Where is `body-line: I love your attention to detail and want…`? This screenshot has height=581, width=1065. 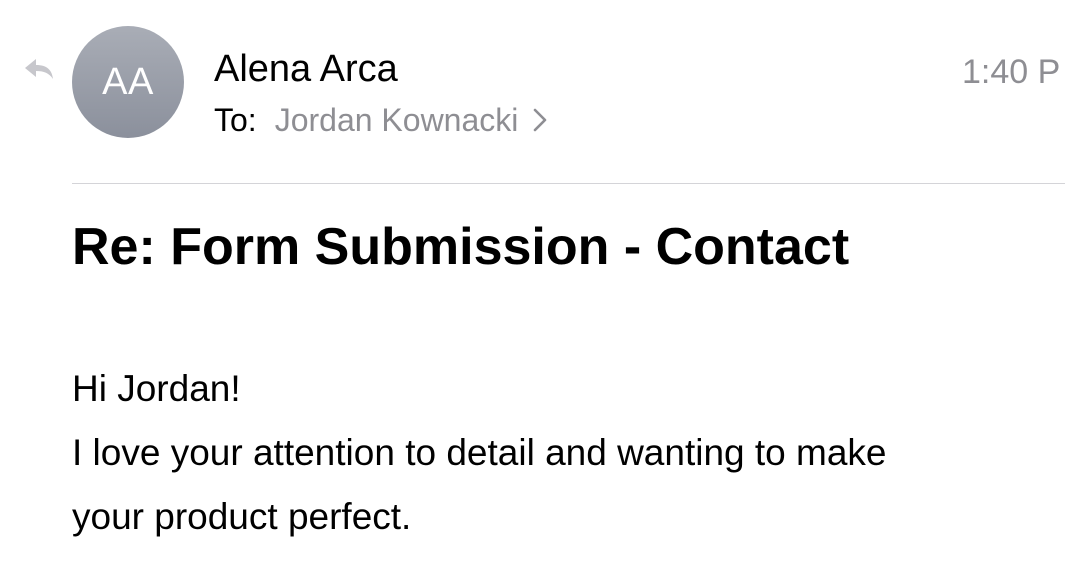 body-line: I love your attention to detail and want… is located at coordinates (479, 452).